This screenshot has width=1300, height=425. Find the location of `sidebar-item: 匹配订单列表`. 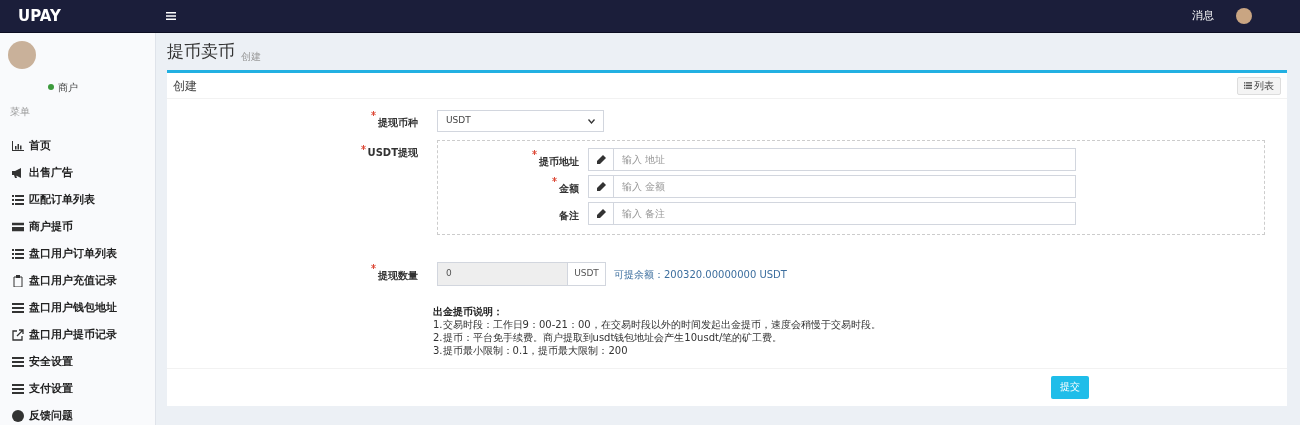

sidebar-item: 匹配订单列表 is located at coordinates (77, 199).